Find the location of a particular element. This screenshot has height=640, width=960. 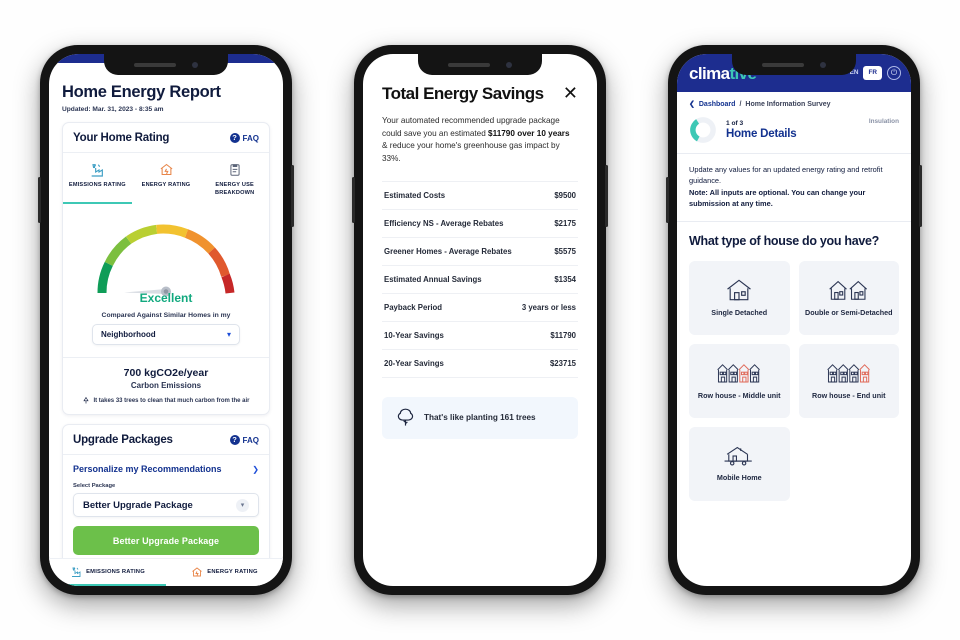

chevron-down-icon: ▾ is located at coordinates (228, 335).